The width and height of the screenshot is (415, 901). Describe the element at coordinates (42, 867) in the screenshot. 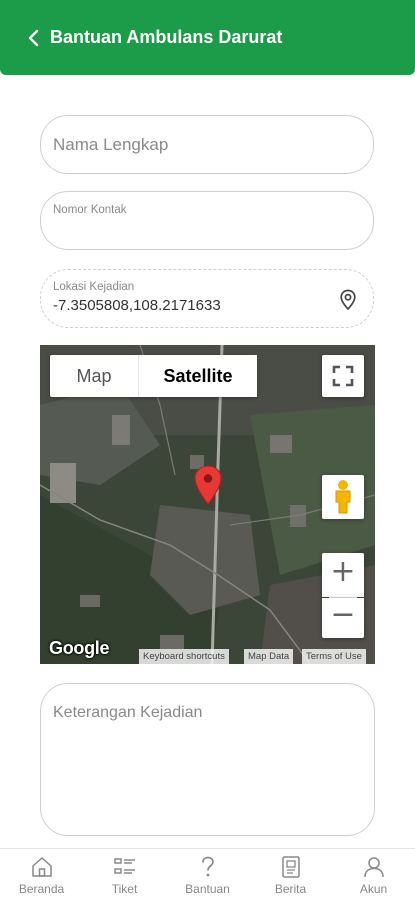

I see `home-icon` at that location.